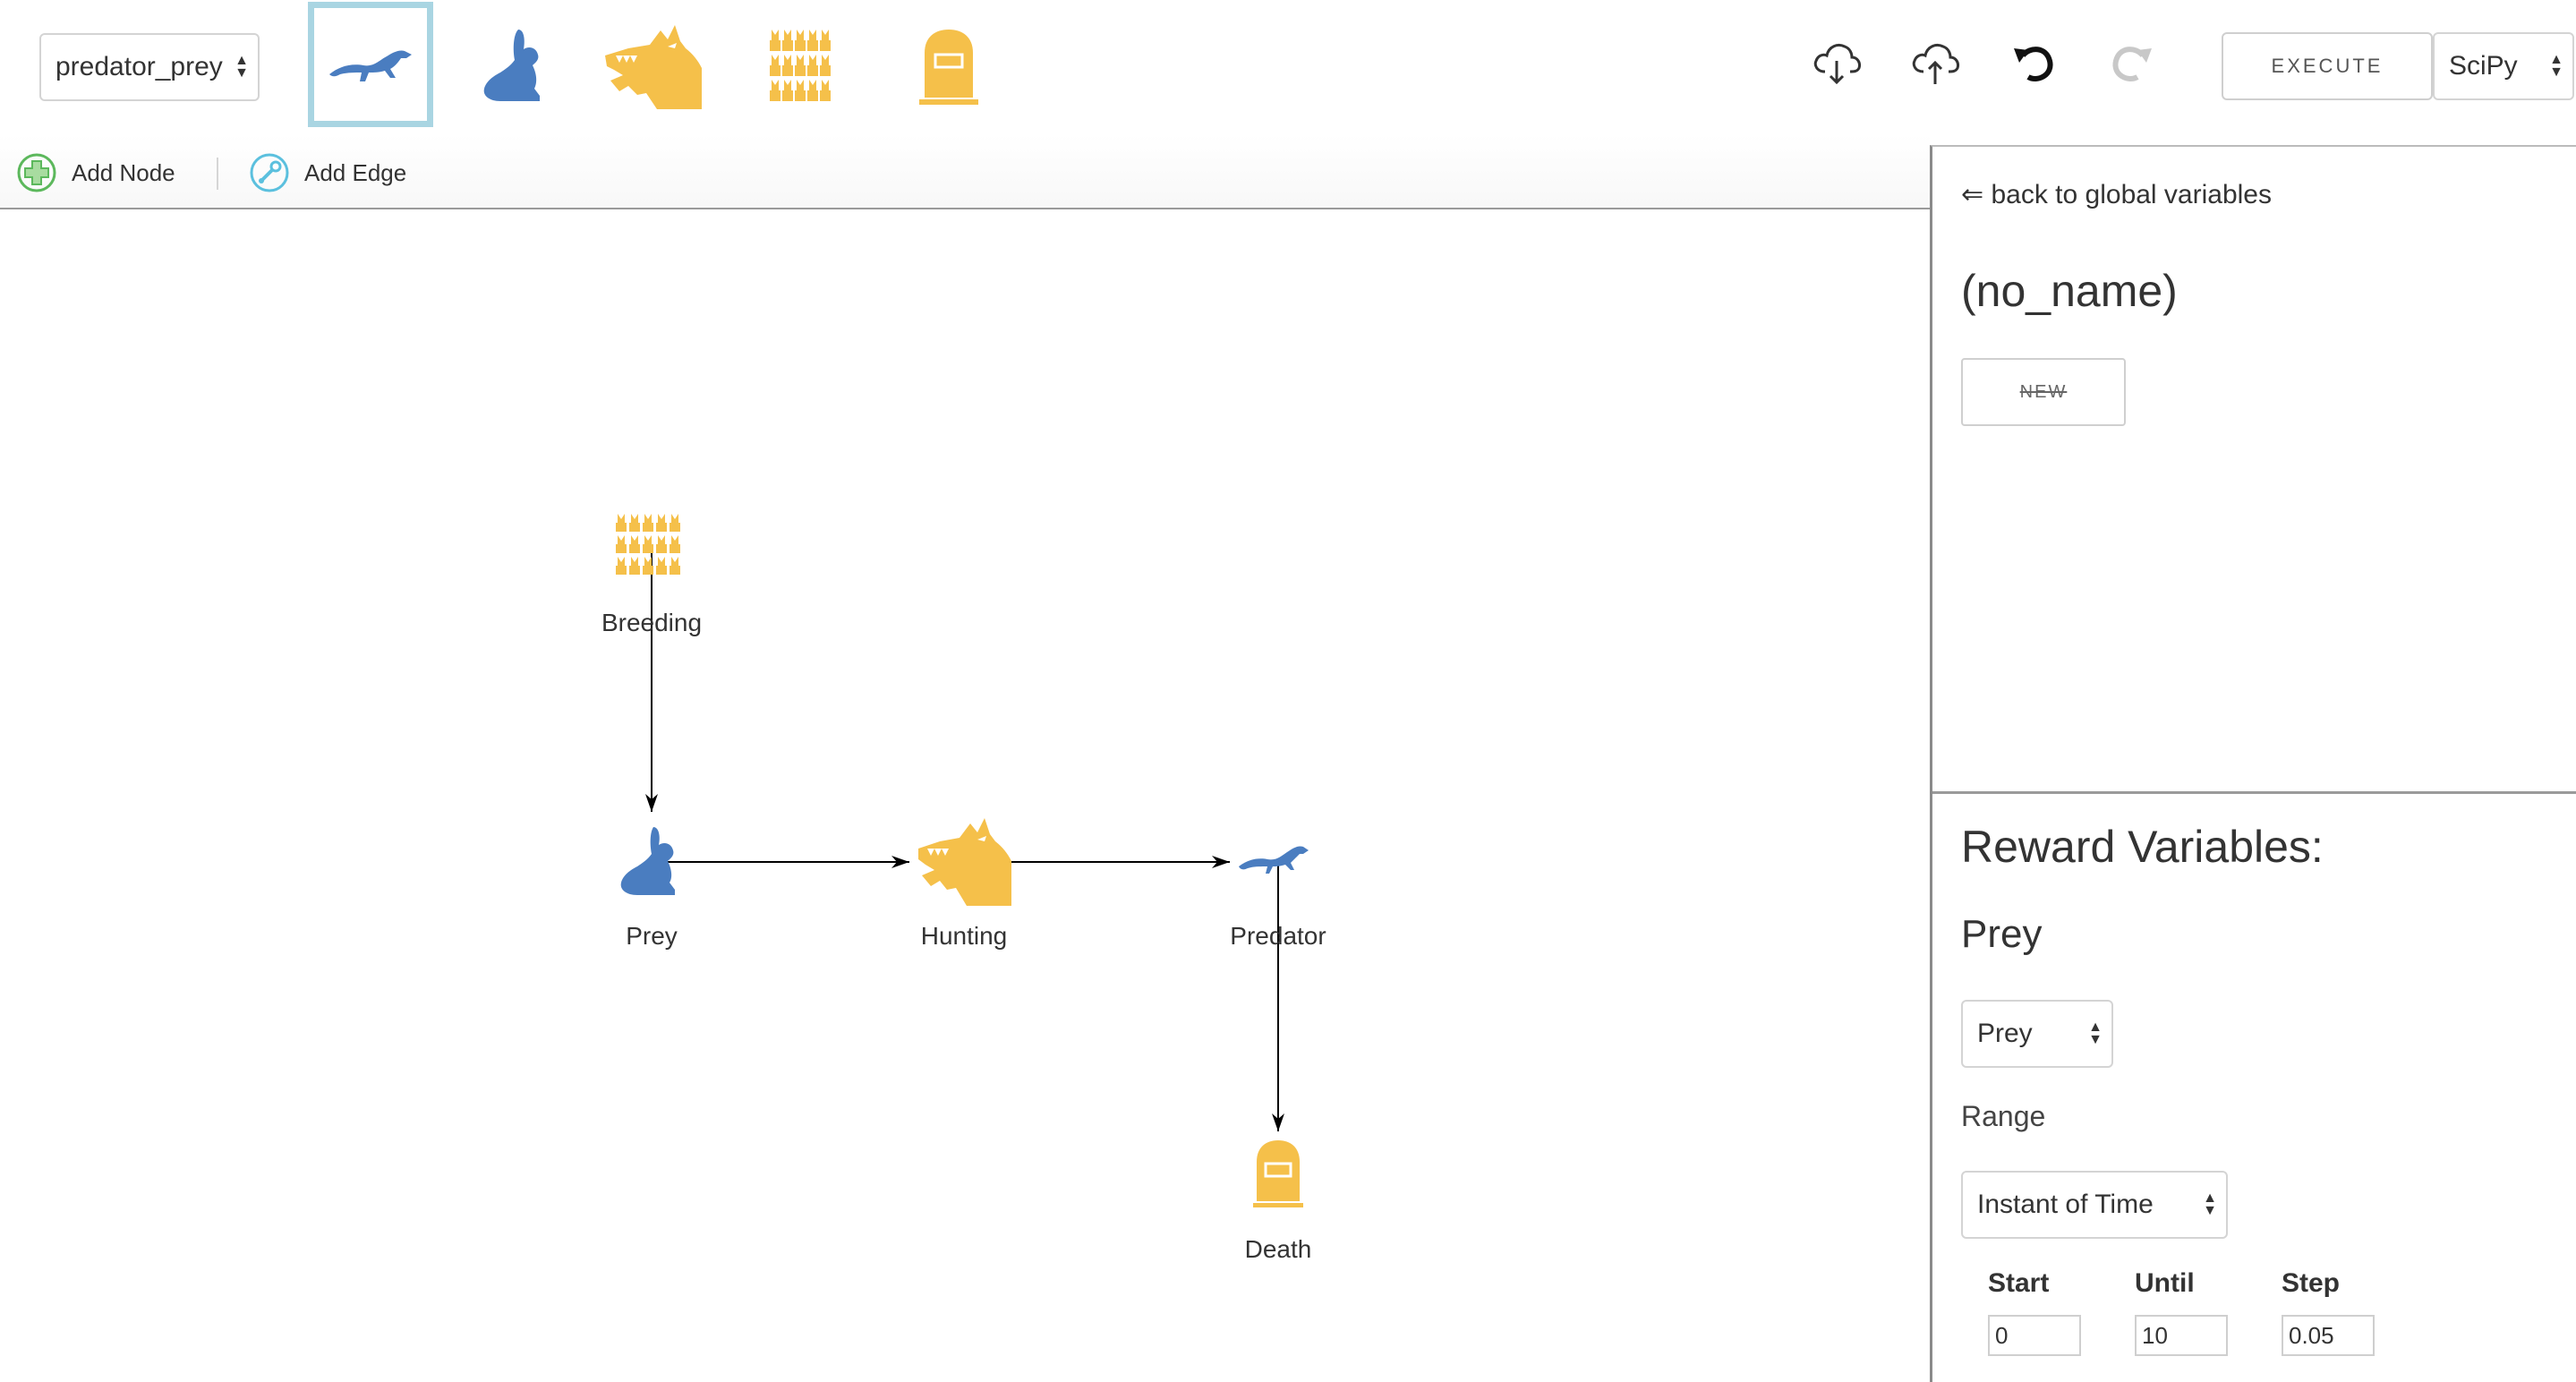 The image size is (2576, 1382). I want to click on range-label: Range, so click(2003, 1116).